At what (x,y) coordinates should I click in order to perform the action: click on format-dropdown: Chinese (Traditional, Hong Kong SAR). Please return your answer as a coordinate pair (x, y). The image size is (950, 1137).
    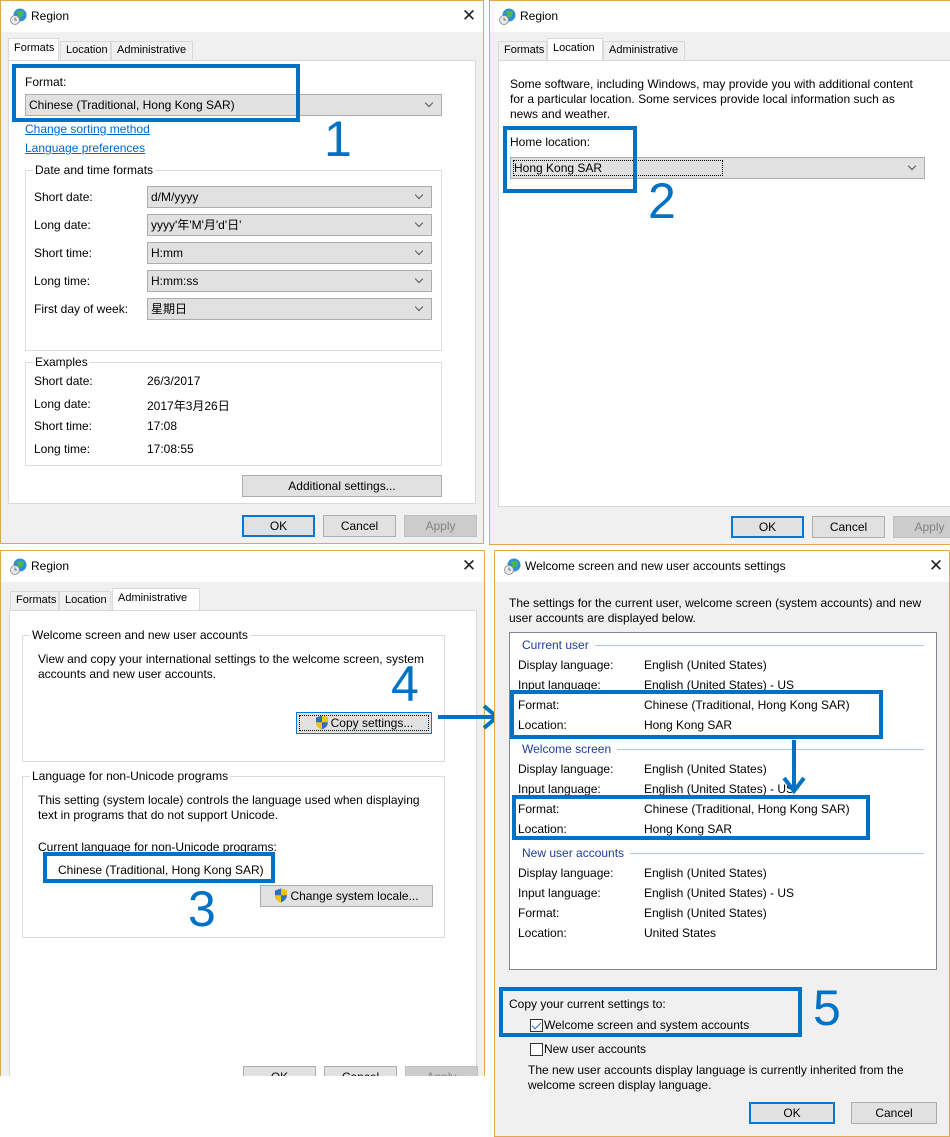
    Looking at the image, I should click on (233, 105).